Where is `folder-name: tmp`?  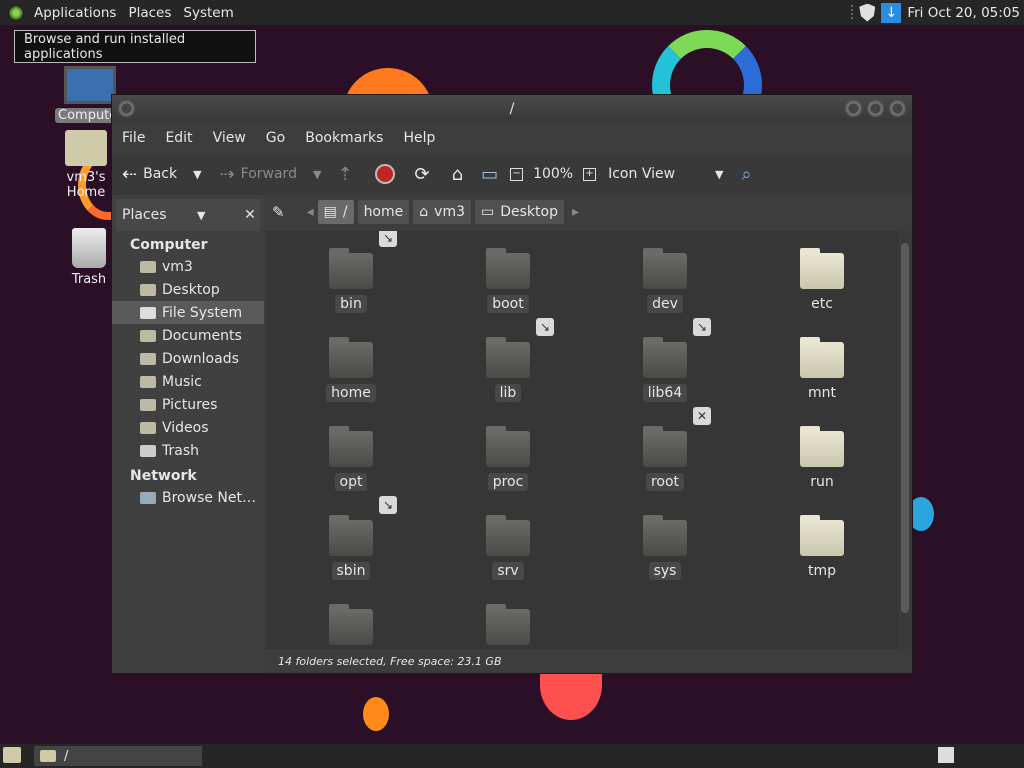
folder-name: tmp is located at coordinates (821, 571).